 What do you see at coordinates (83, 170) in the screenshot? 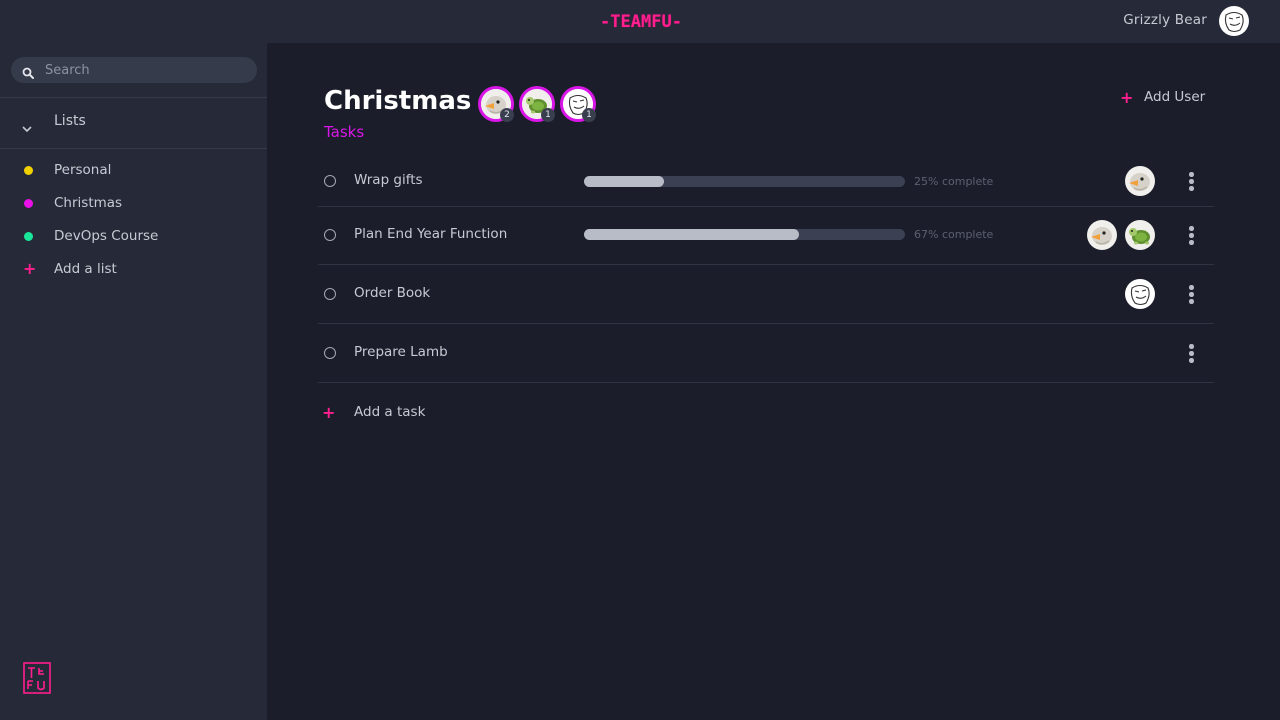
I see `sidebar-item-label: Personal` at bounding box center [83, 170].